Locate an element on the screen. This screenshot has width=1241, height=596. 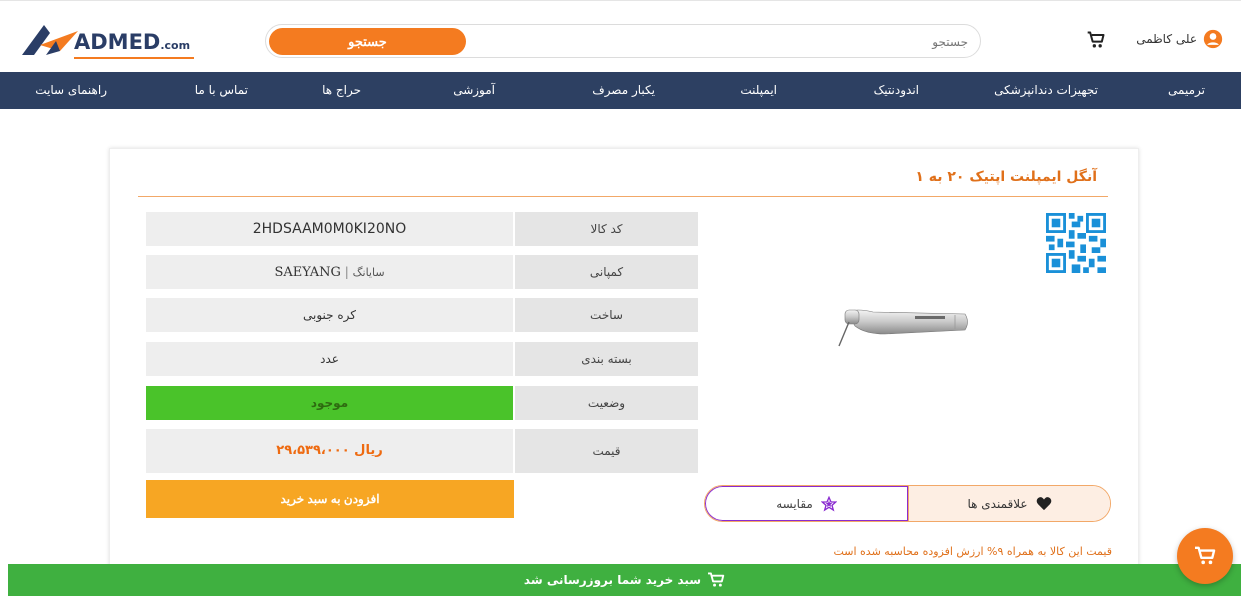
spec-label-code: کد کالا is located at coordinates (606, 229).